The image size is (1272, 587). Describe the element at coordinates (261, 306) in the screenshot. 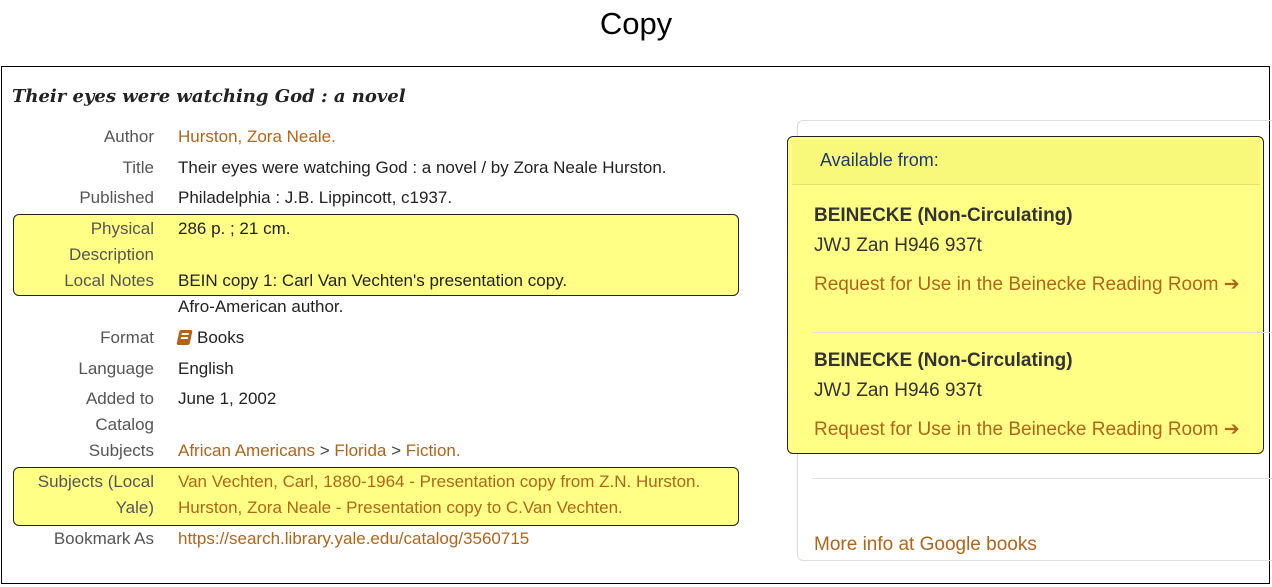

I see `local-notes-value-2: Afro-American author.` at that location.